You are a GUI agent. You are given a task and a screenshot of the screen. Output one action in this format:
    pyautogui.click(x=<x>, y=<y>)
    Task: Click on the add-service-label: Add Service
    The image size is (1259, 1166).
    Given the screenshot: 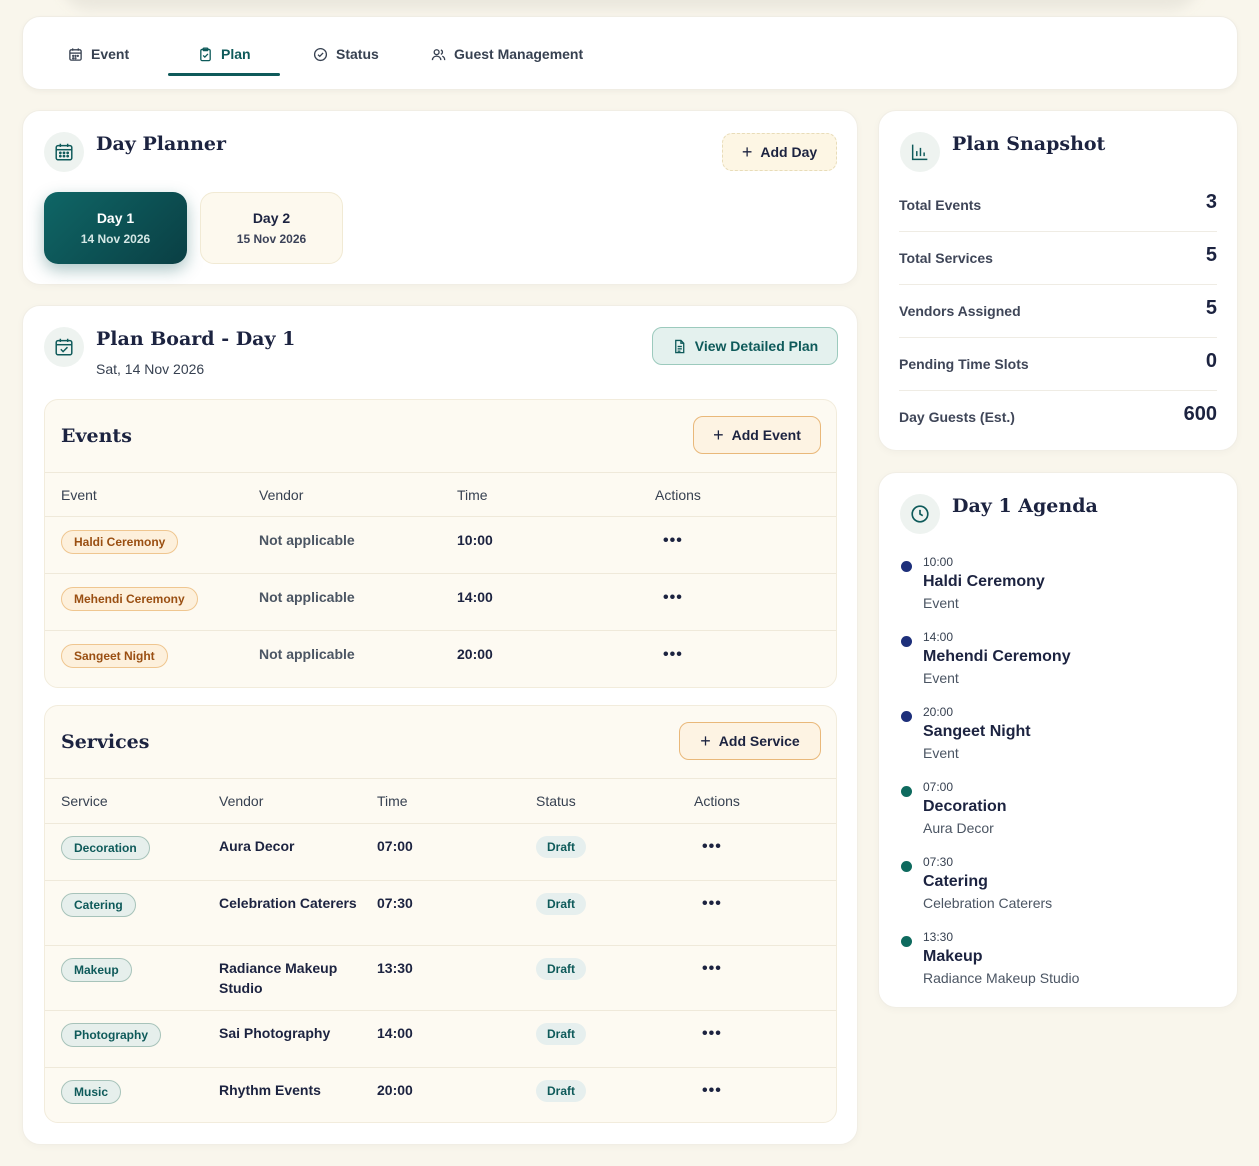 What is the action you would take?
    pyautogui.click(x=759, y=741)
    